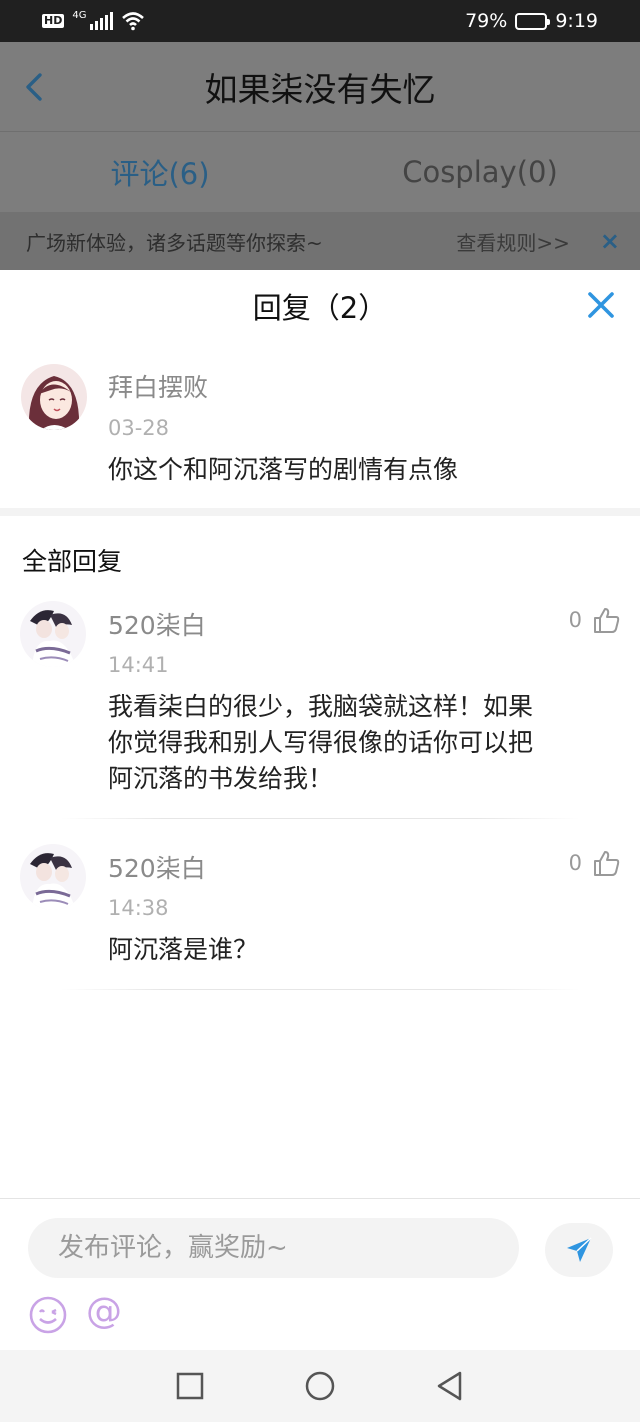  I want to click on network-type: 4G, so click(79, 15).